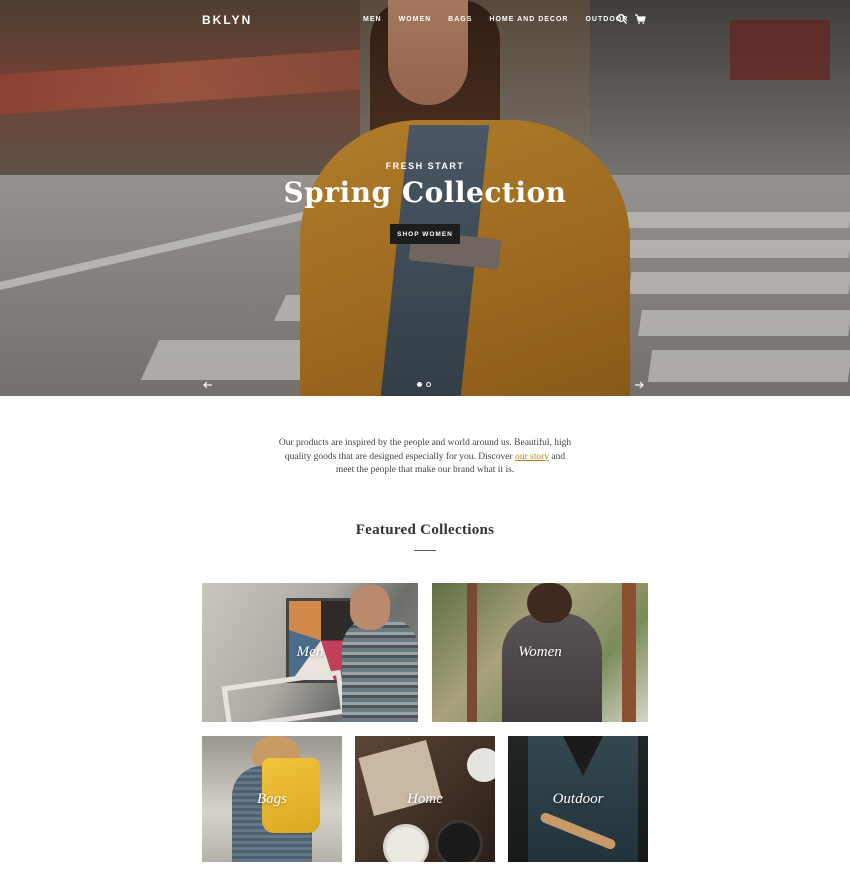  I want to click on our-story-link: our story, so click(532, 457).